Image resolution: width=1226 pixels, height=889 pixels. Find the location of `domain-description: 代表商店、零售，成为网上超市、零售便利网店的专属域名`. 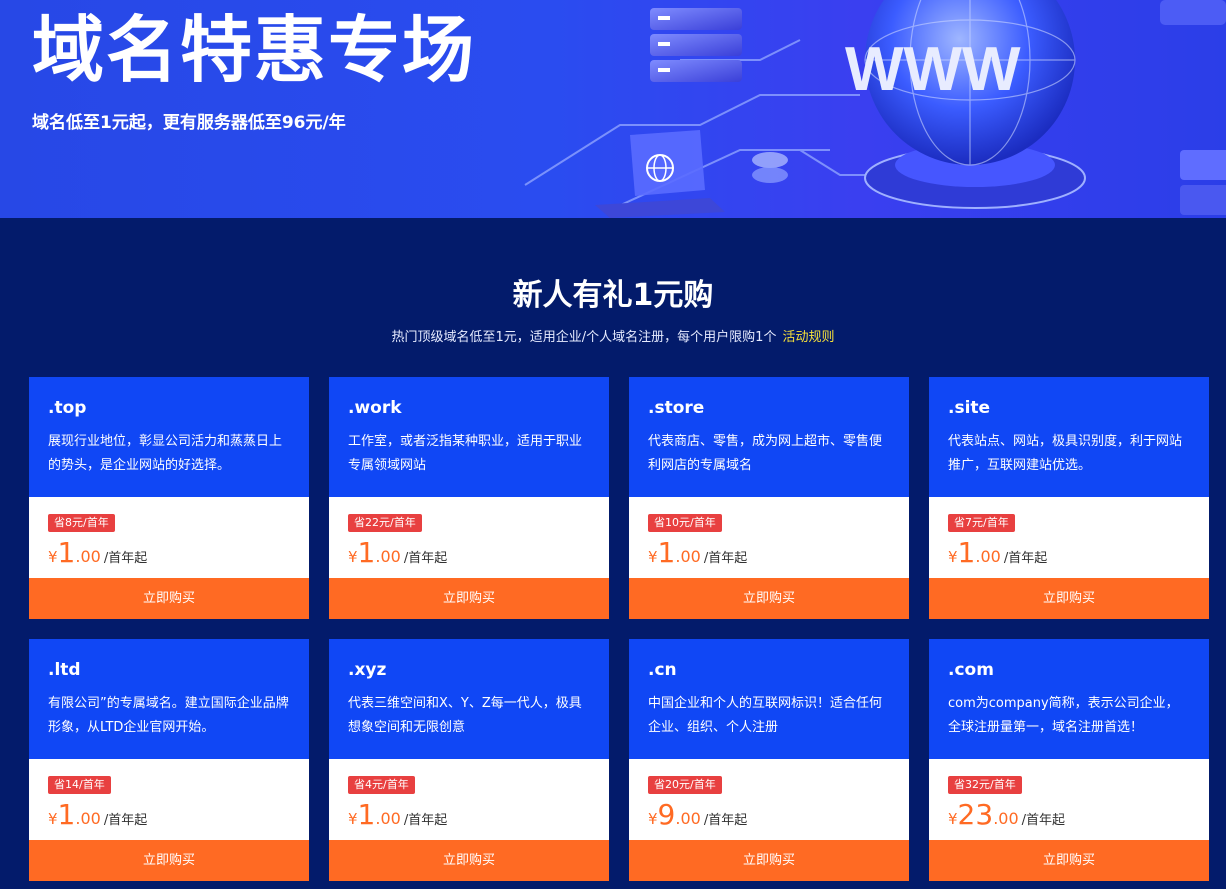

domain-description: 代表商店、零售，成为网上超市、零售便利网店的专属域名 is located at coordinates (765, 453).